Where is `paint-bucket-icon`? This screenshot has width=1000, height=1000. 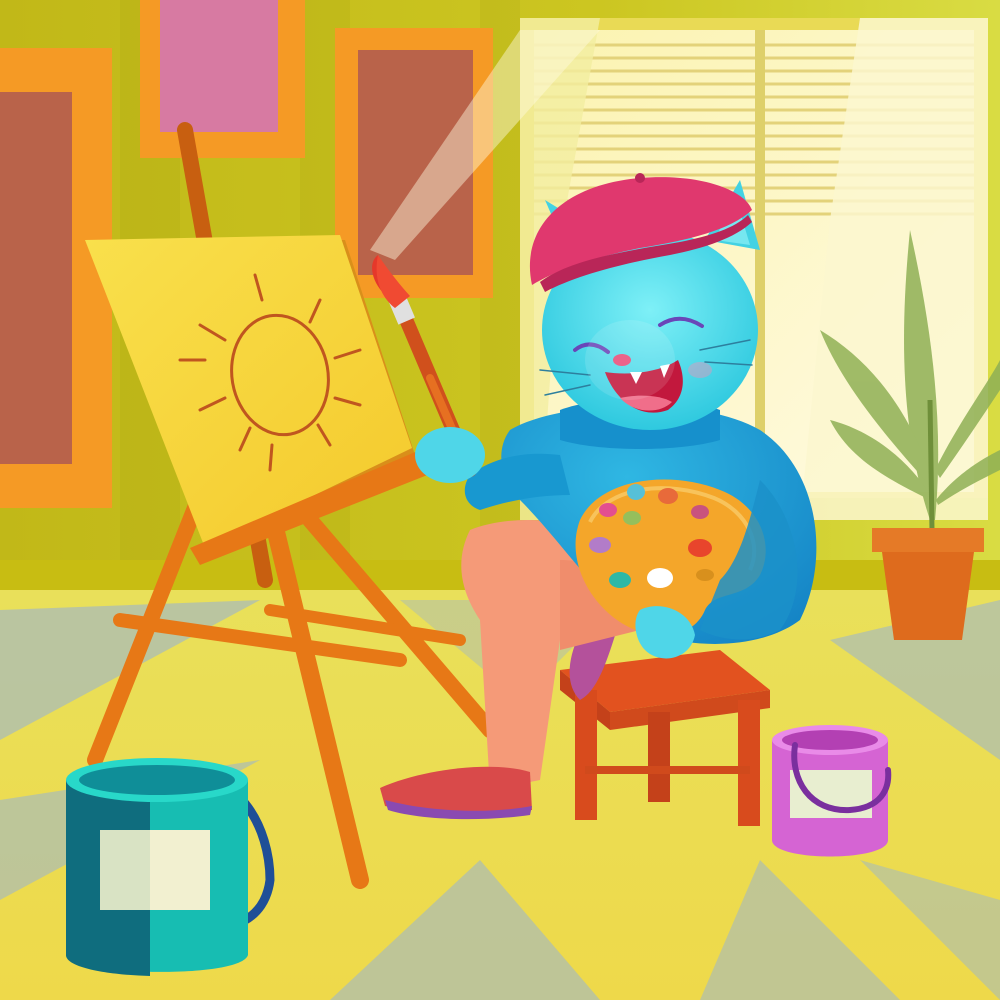 paint-bucket-icon is located at coordinates (170, 867).